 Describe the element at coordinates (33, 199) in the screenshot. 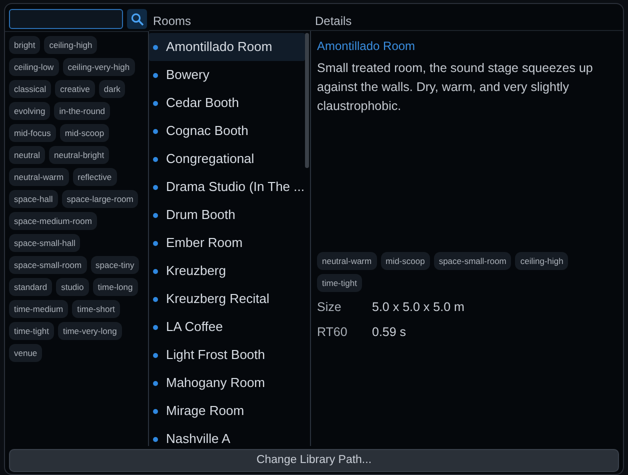

I see `tag-chip: space-hall` at that location.